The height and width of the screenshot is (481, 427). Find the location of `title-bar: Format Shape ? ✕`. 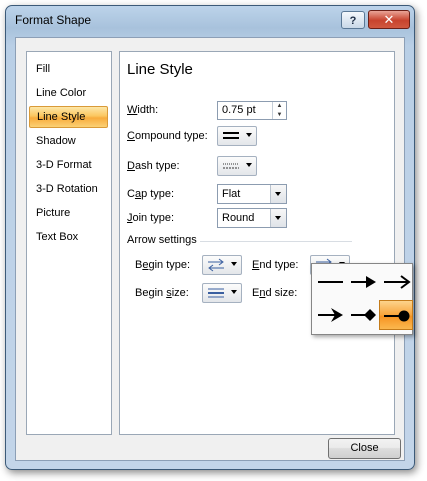

title-bar: Format Shape ? ✕ is located at coordinates (210, 20).